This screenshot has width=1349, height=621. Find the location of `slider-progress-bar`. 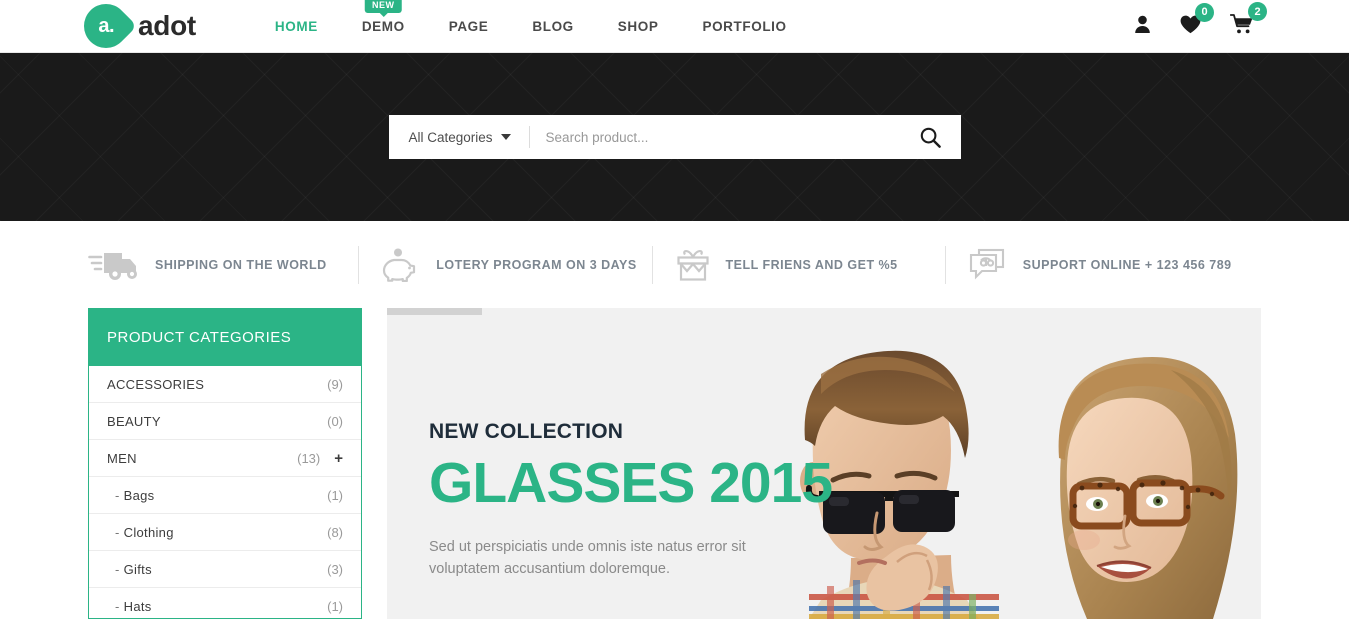

slider-progress-bar is located at coordinates (434, 311).